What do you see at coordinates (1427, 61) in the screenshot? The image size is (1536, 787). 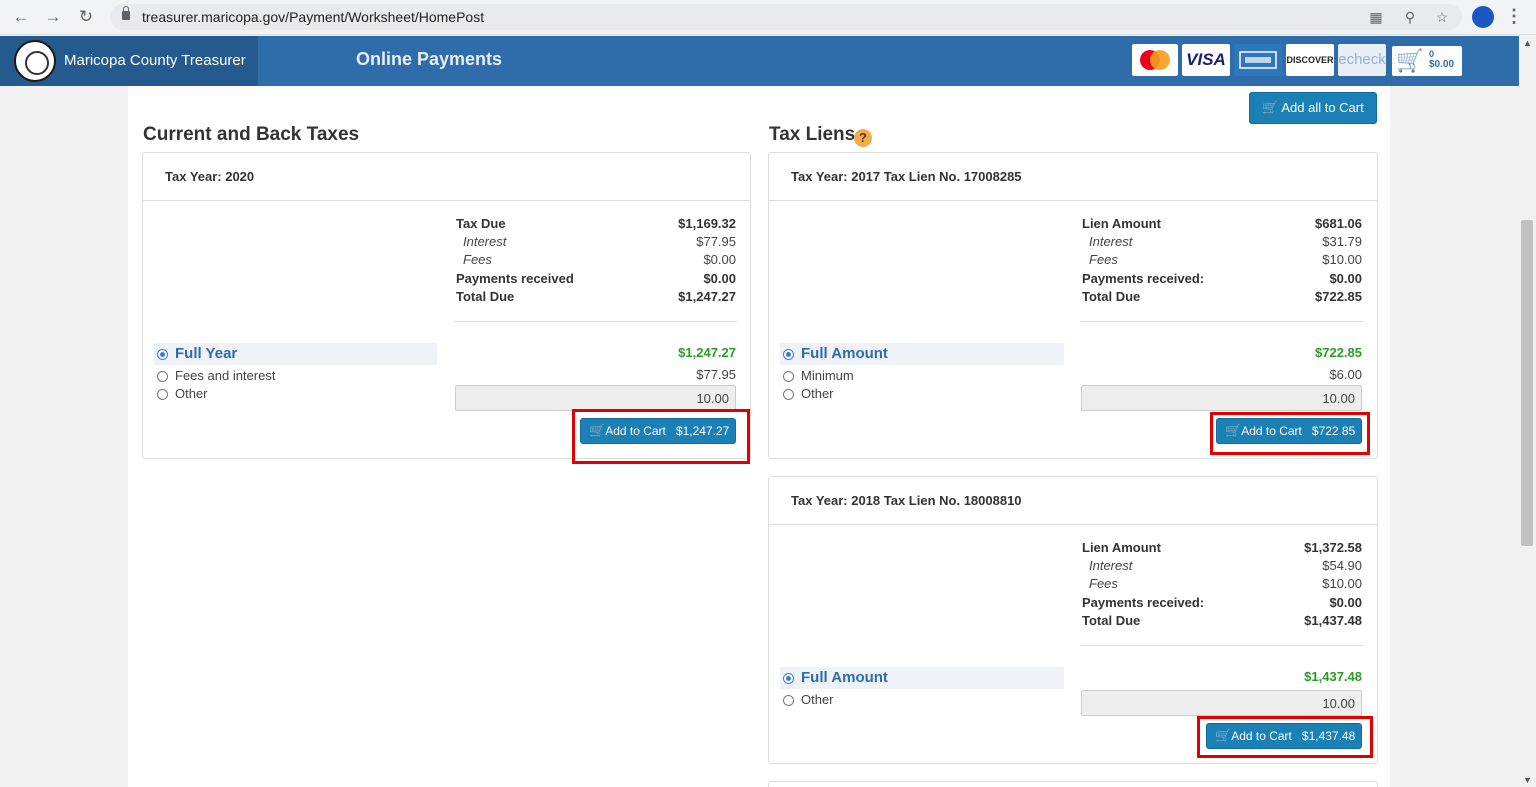 I see `header-cart: 🛒 0 $0.00` at bounding box center [1427, 61].